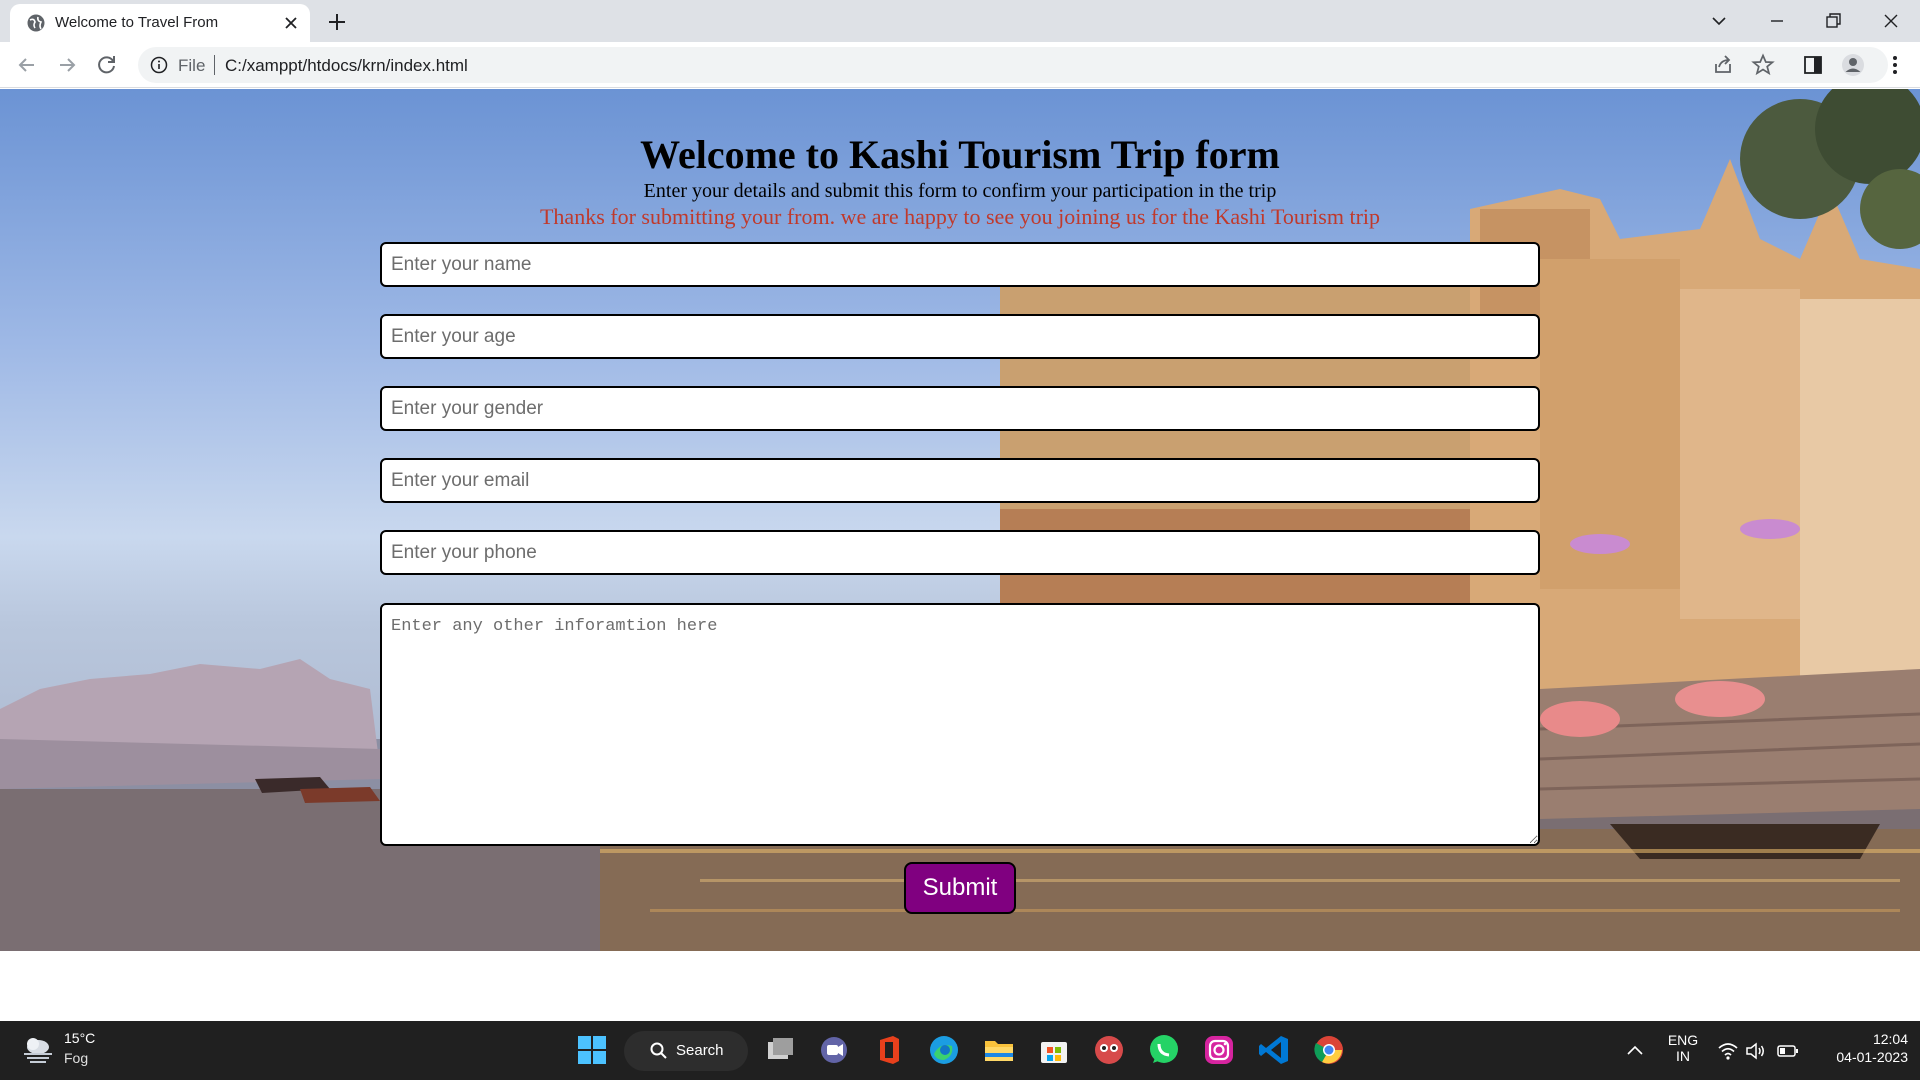 Image resolution: width=1920 pixels, height=1080 pixels. I want to click on tab-search-chevron-icon, so click(1719, 21).